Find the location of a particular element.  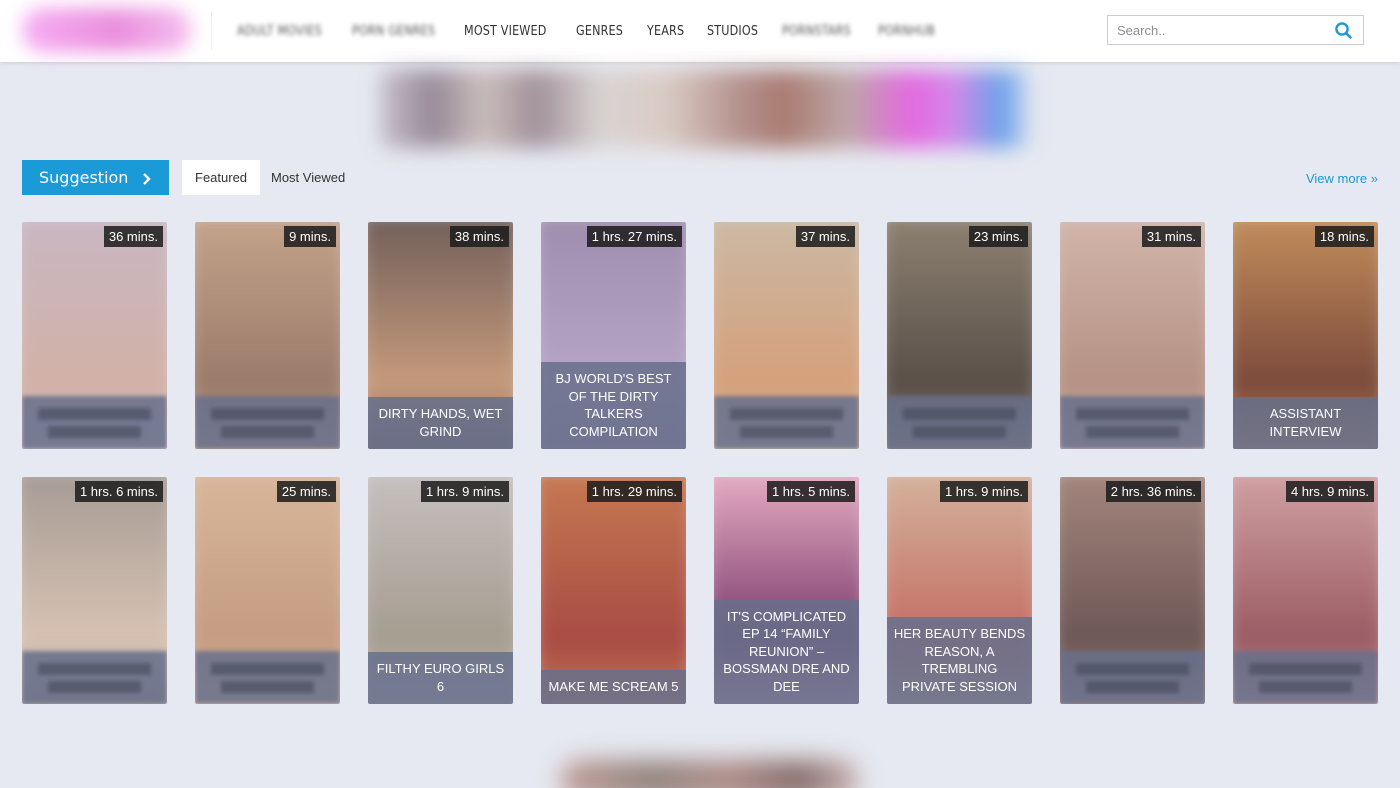

video-card: 4 hrs. 9 mins. is located at coordinates (1305, 590).